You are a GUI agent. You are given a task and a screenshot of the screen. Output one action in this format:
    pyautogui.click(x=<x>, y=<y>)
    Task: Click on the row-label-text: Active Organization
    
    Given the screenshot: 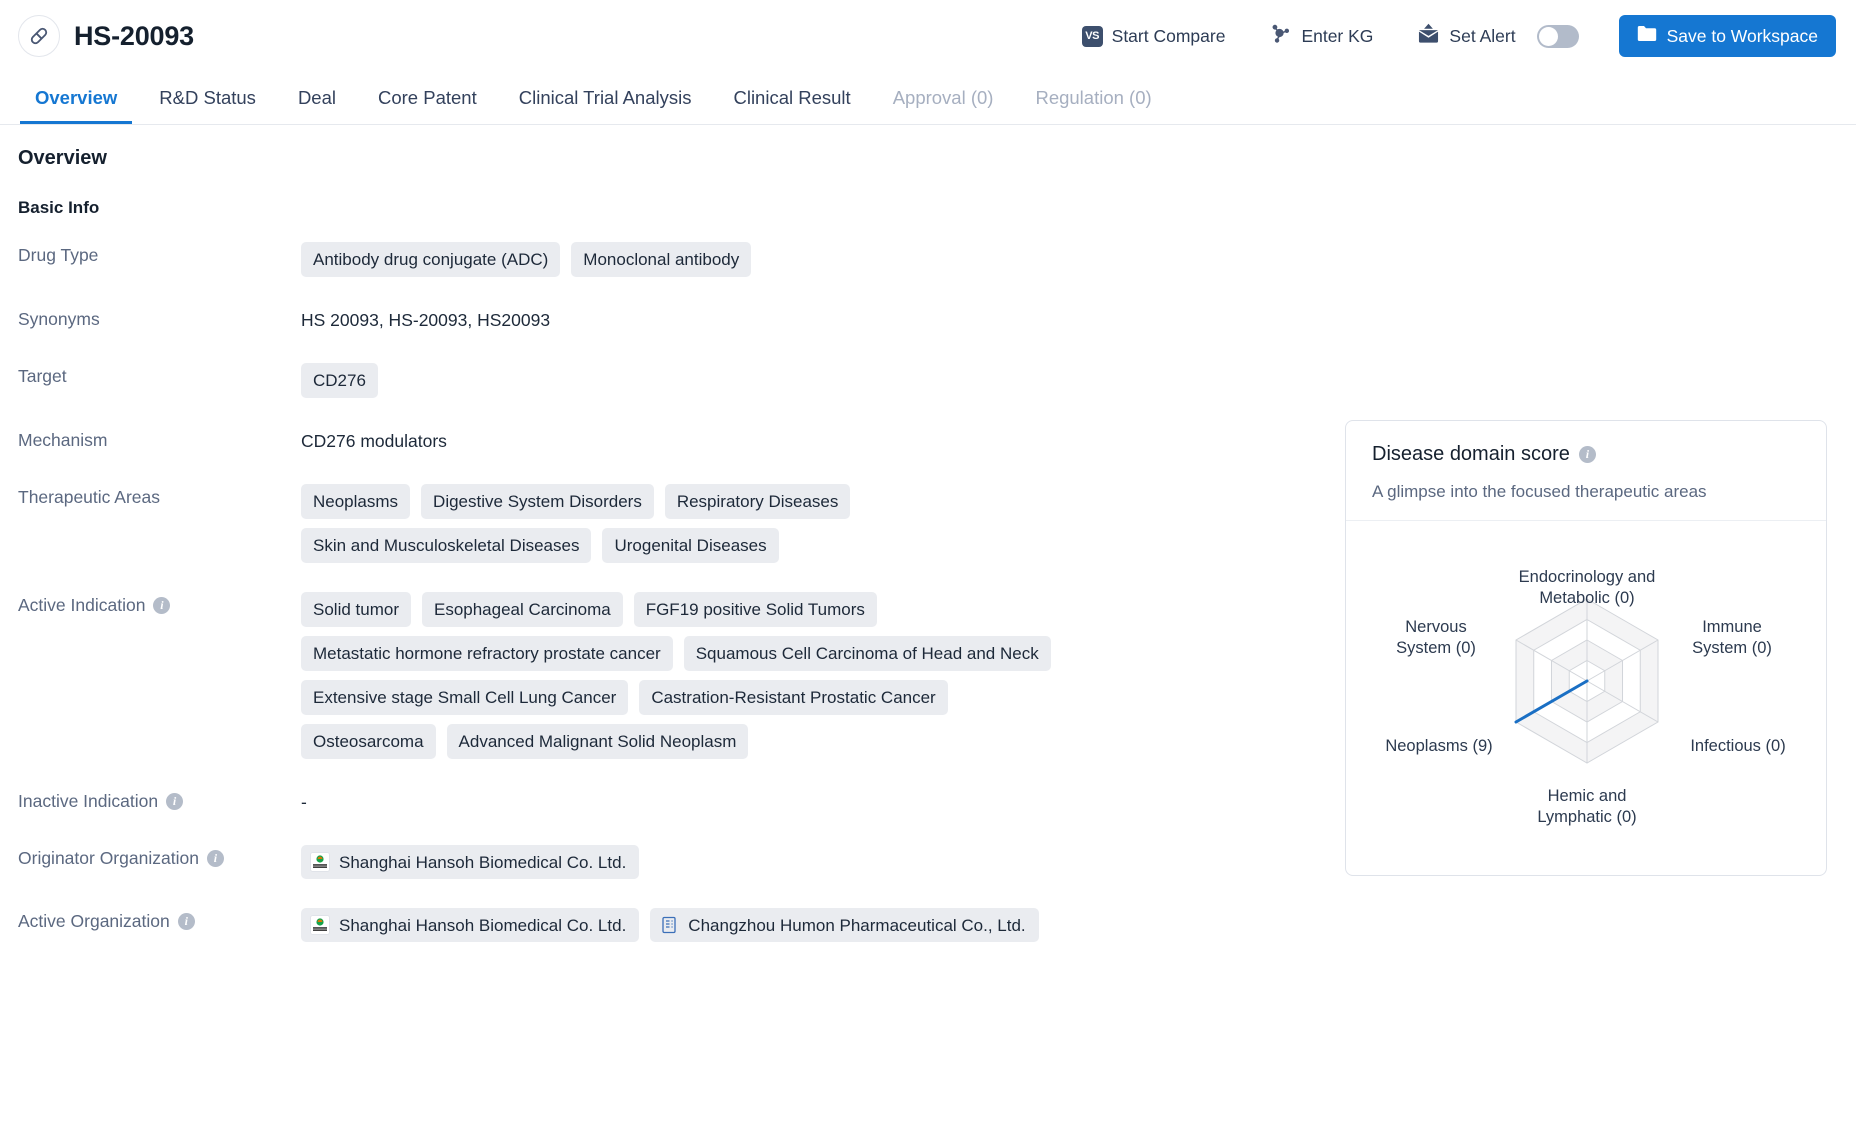 What is the action you would take?
    pyautogui.click(x=94, y=921)
    